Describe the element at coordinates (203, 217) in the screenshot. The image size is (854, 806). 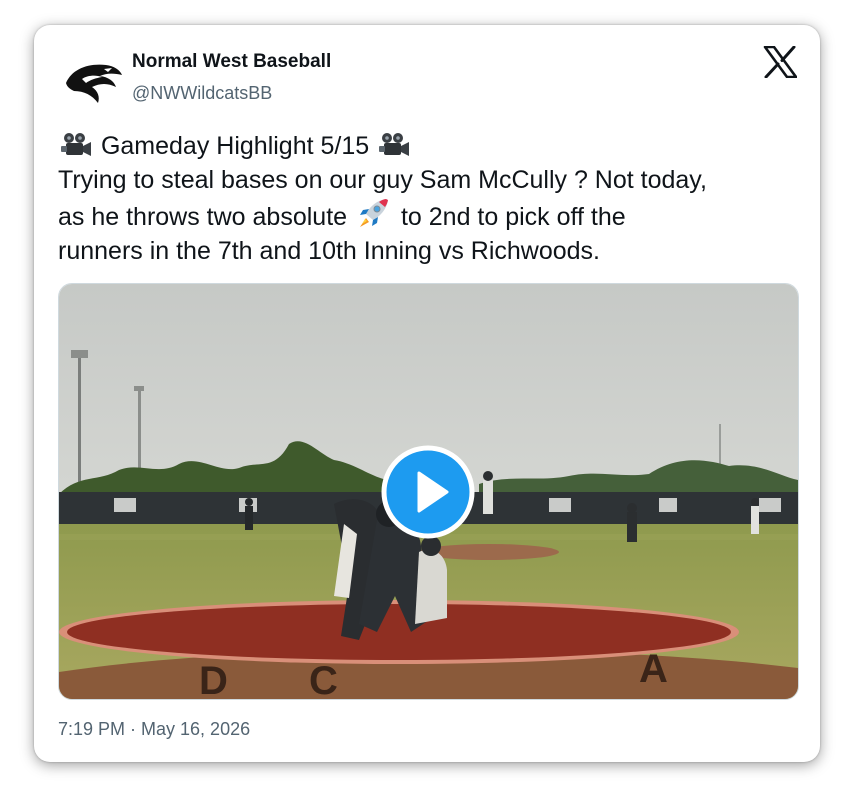
I see `tweet-text-segment: as he throws two absolute` at that location.